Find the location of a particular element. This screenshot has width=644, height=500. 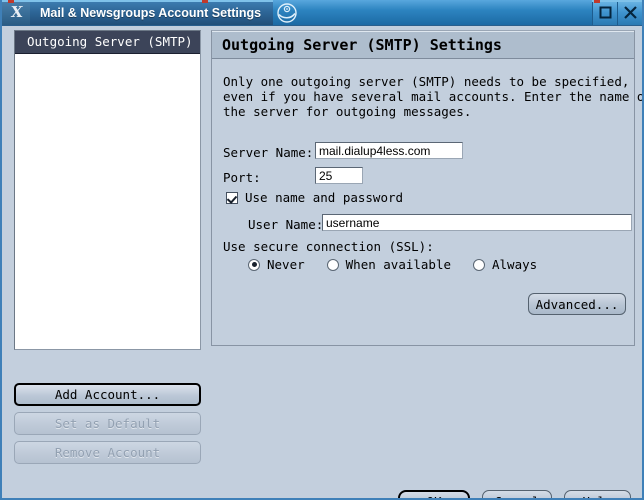

ok-button: OK is located at coordinates (434, 494).